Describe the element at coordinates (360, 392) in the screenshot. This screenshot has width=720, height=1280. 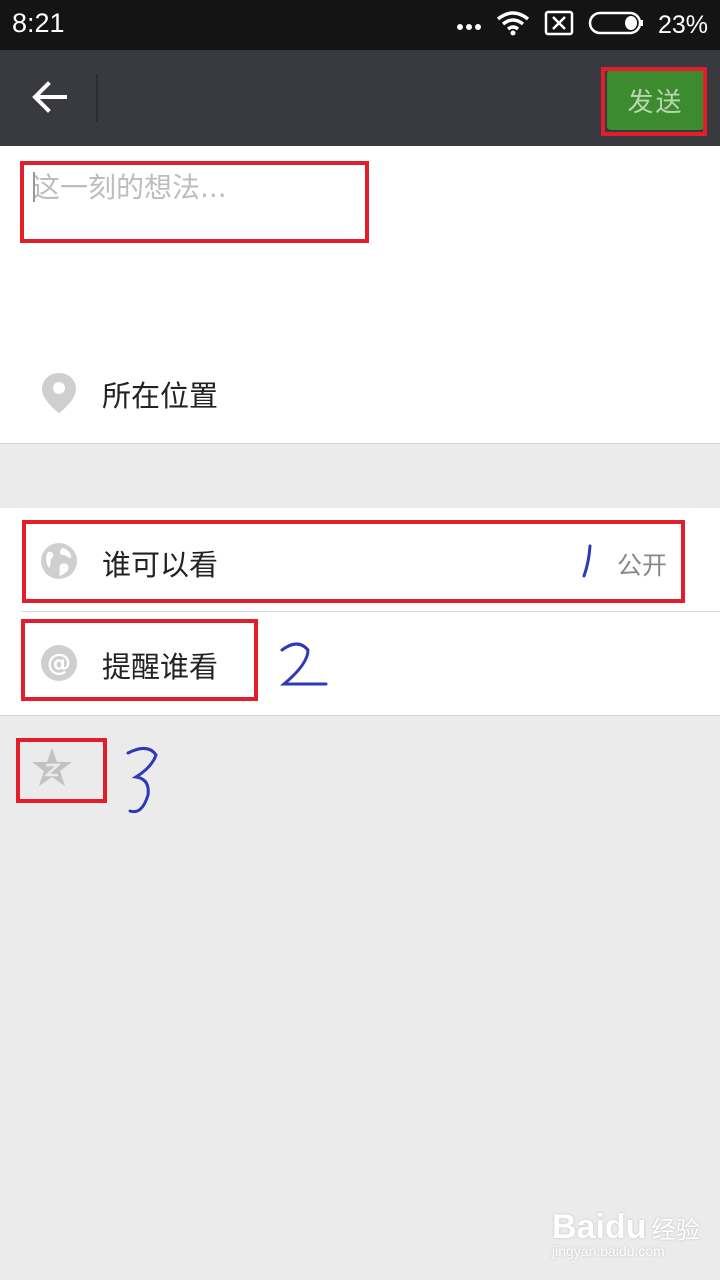
I see `location-row: 所在位置` at that location.